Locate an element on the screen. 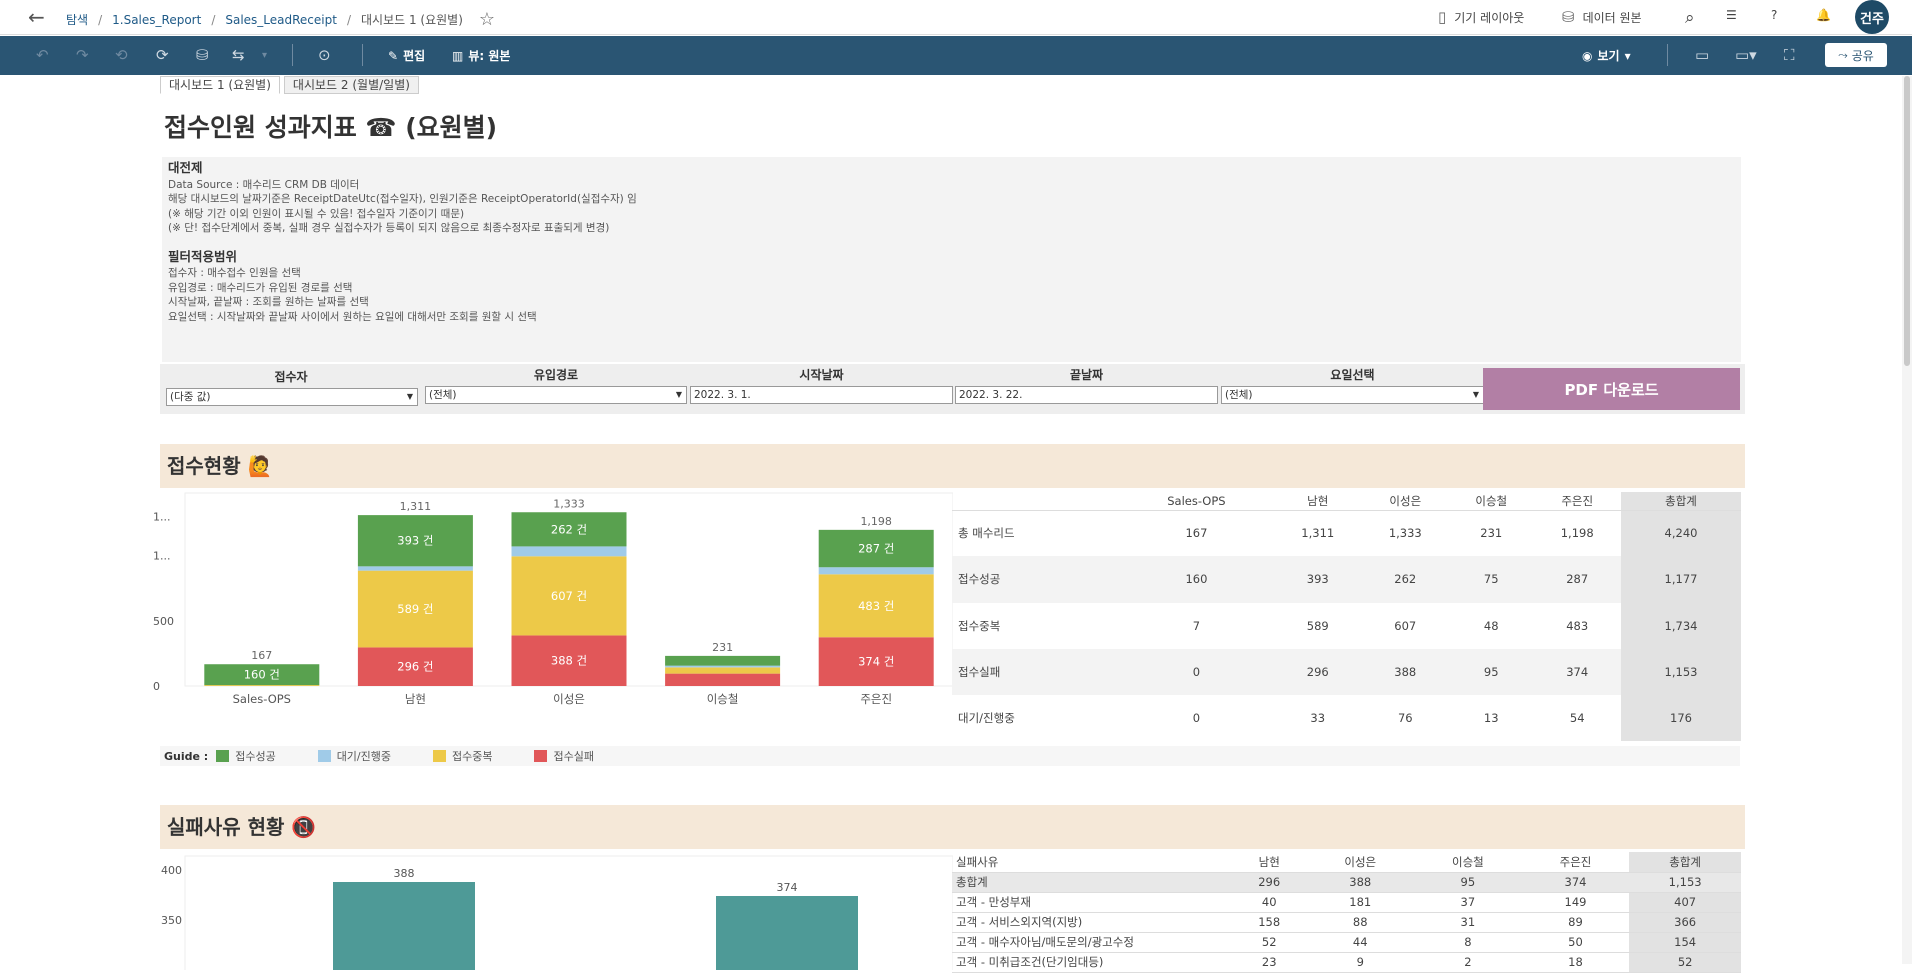 The height and width of the screenshot is (973, 1912). avatar: 건주 is located at coordinates (1872, 17).